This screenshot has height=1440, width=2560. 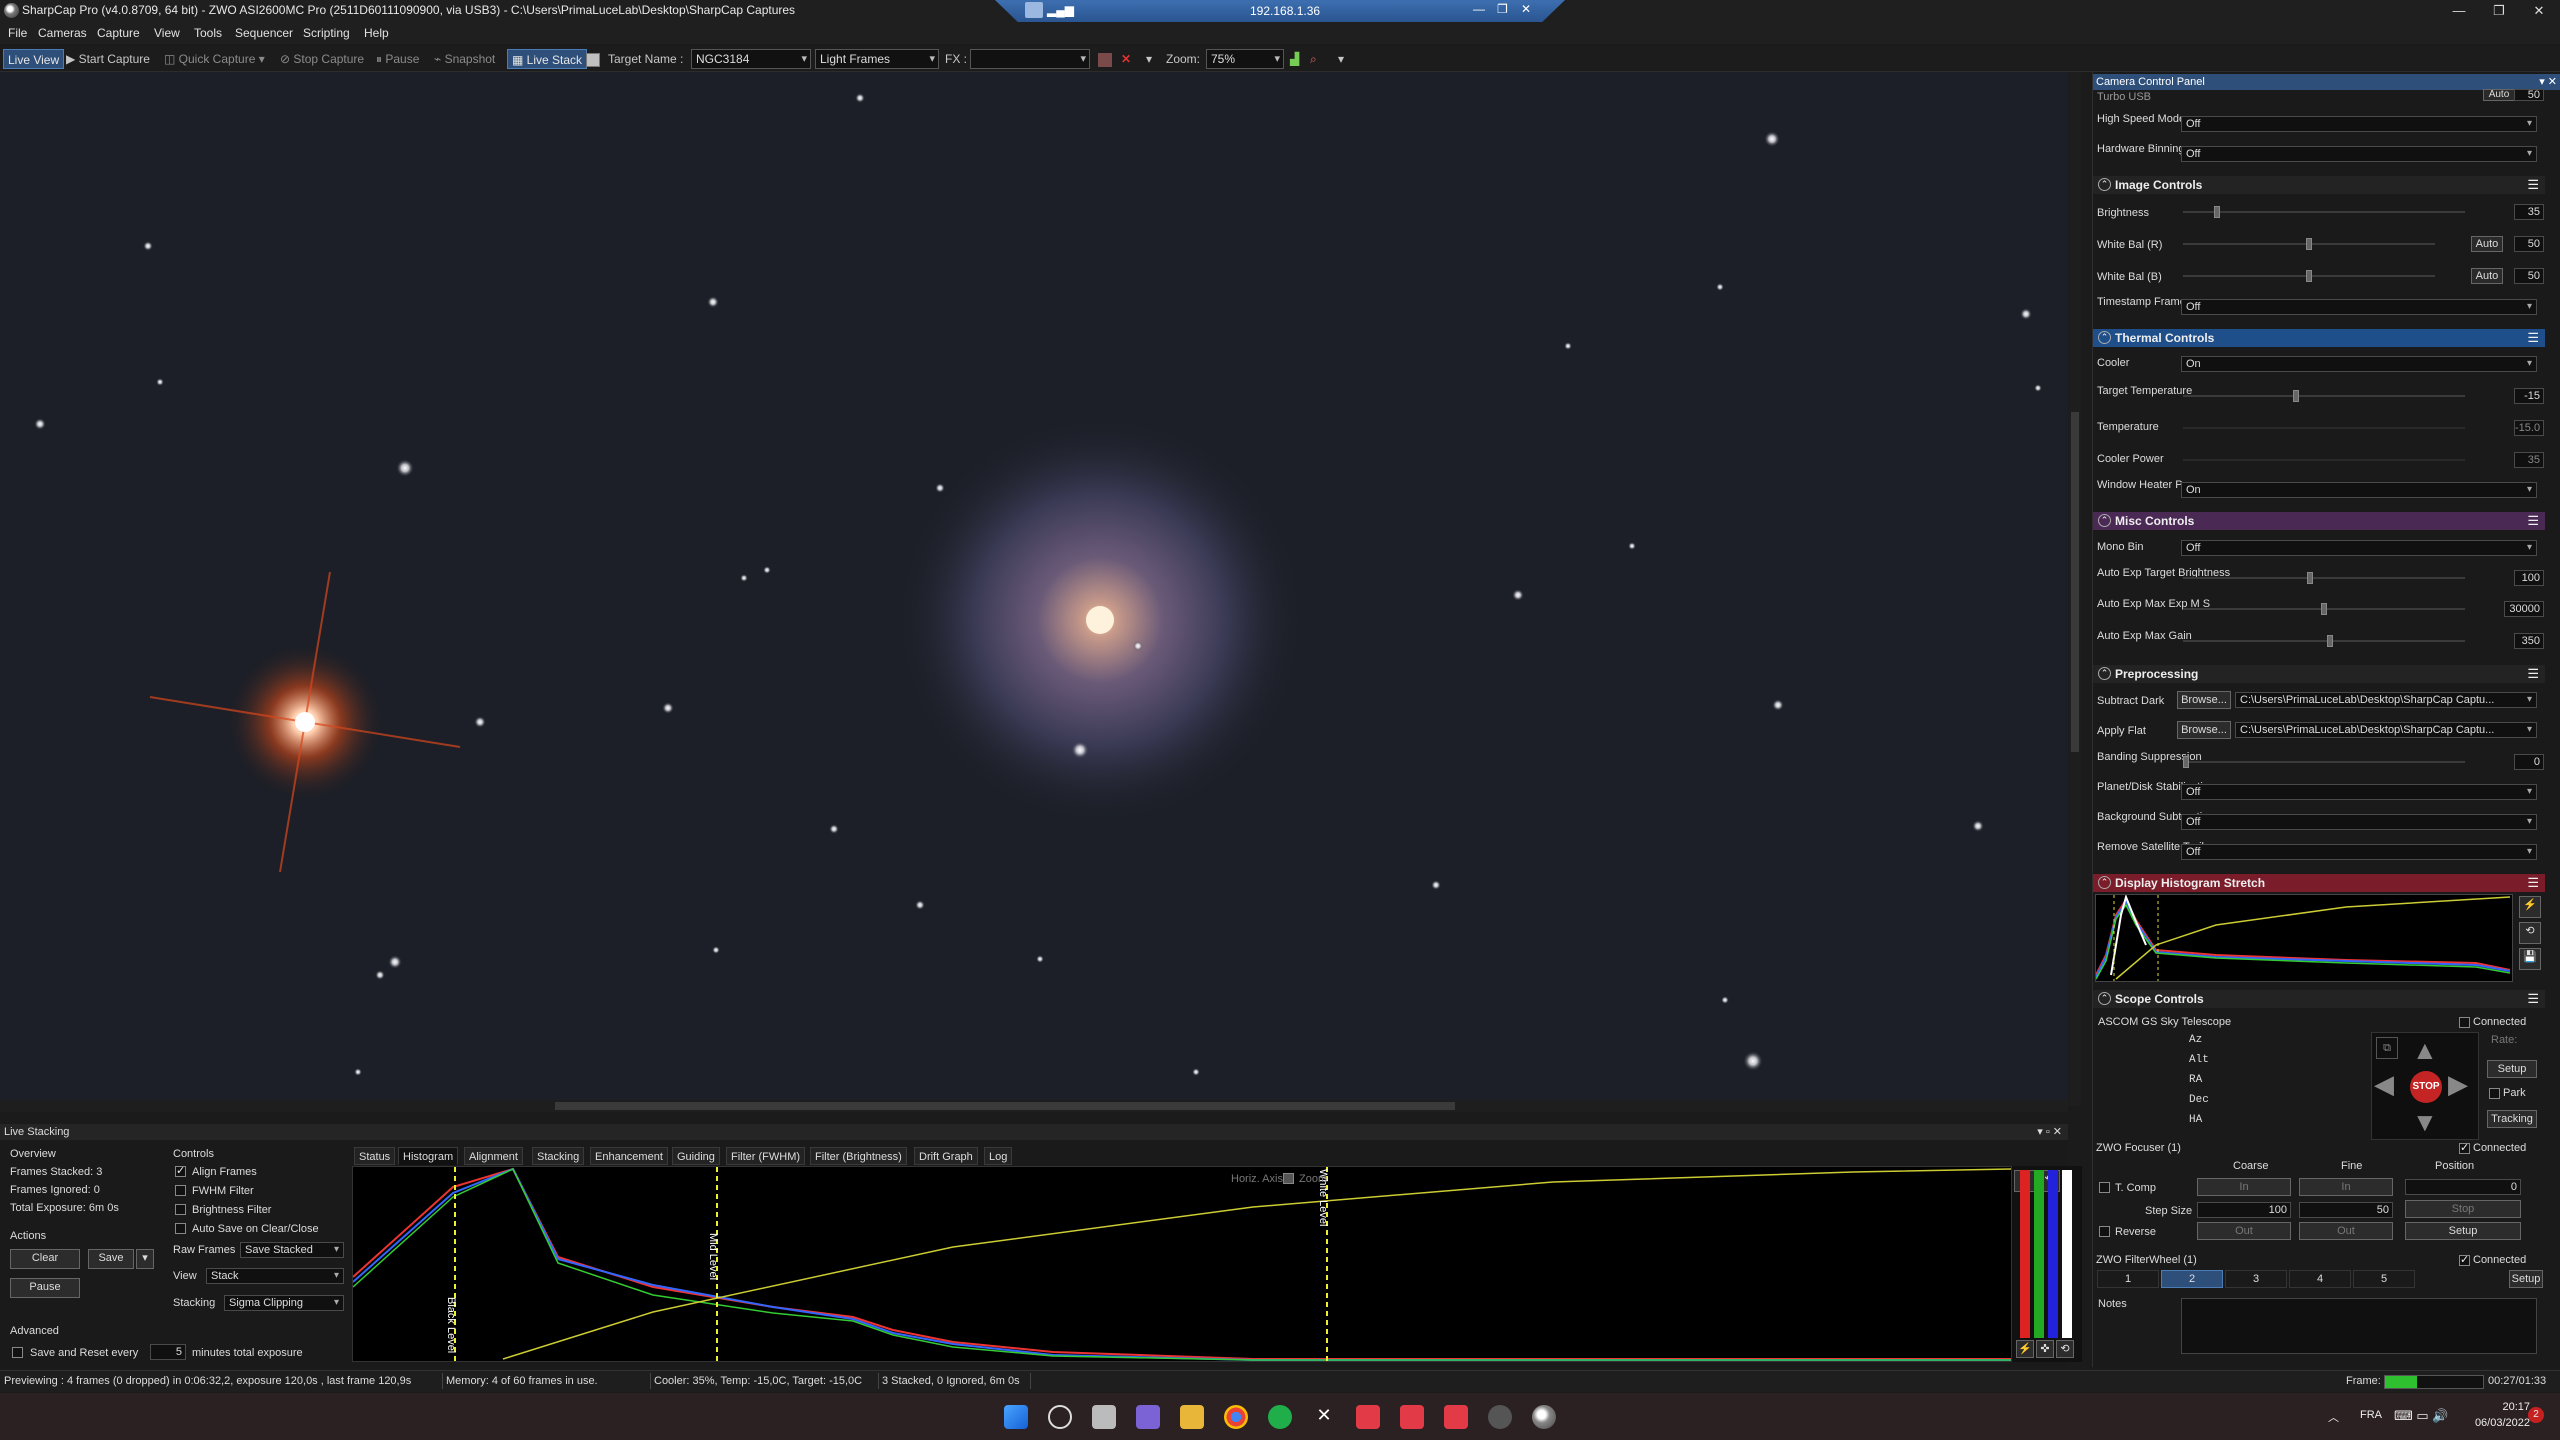 I want to click on image-horizontal-scrollbar-thumb, so click(x=1005, y=1106).